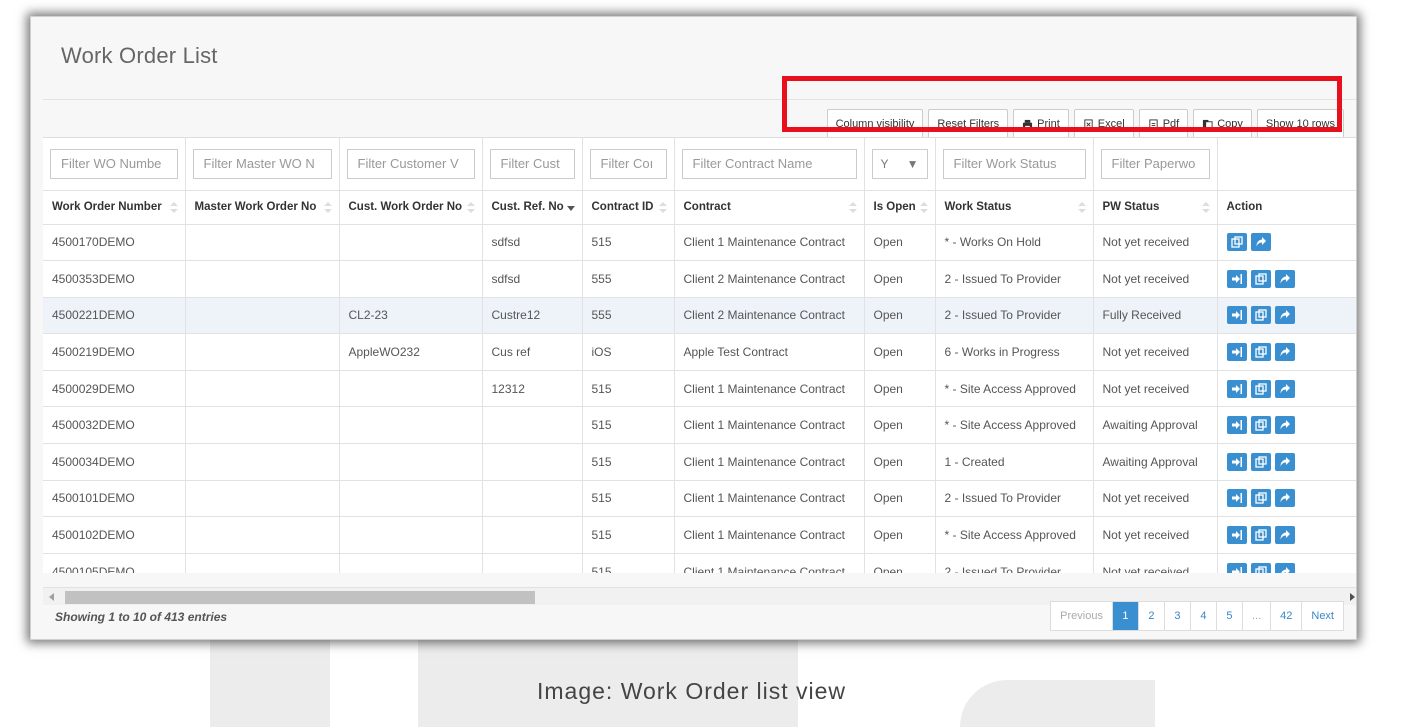  Describe the element at coordinates (1176, 616) in the screenshot. I see `page-button: 3` at that location.